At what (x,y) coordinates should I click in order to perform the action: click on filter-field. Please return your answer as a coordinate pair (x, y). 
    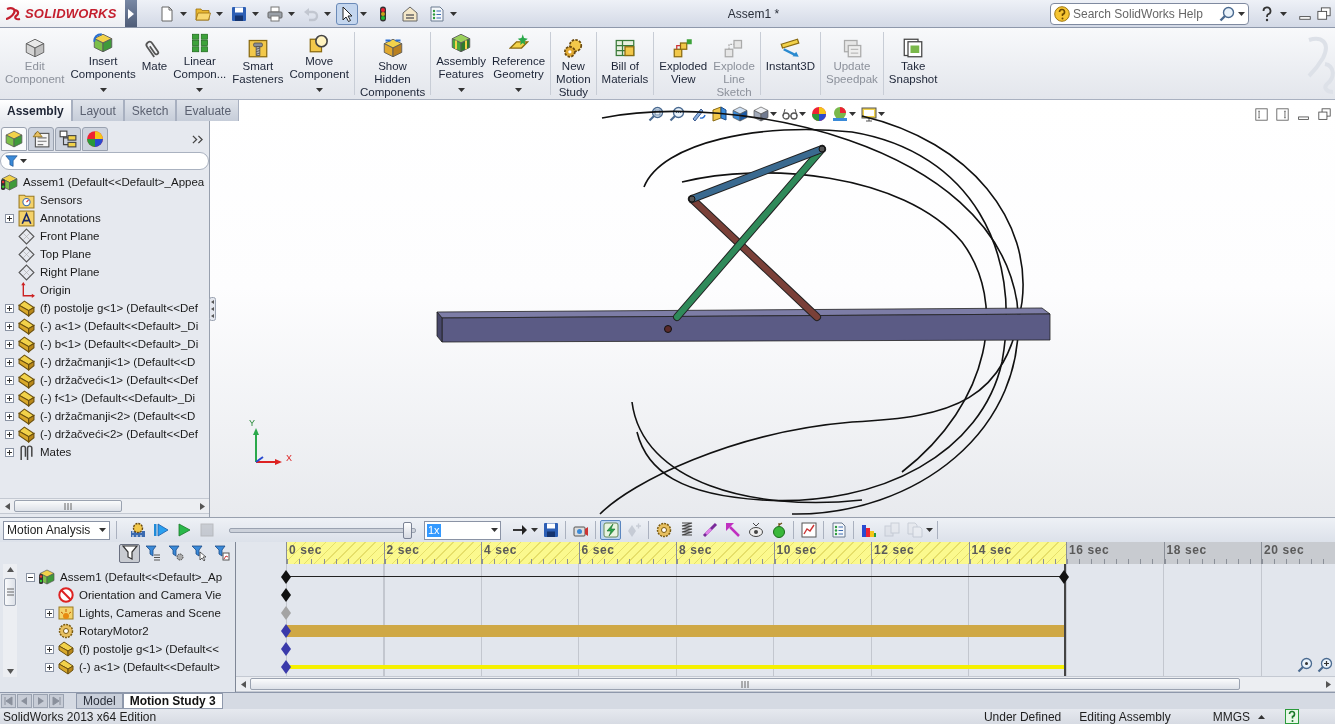
    Looking at the image, I should click on (104, 161).